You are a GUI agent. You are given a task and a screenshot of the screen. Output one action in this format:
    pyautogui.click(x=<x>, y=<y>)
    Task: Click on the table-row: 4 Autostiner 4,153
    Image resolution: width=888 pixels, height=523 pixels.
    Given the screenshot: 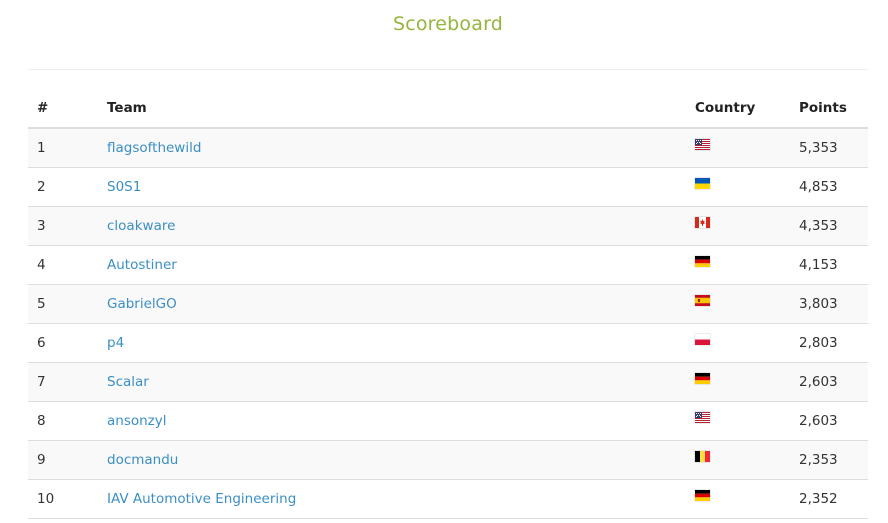 What is the action you would take?
    pyautogui.click(x=448, y=265)
    